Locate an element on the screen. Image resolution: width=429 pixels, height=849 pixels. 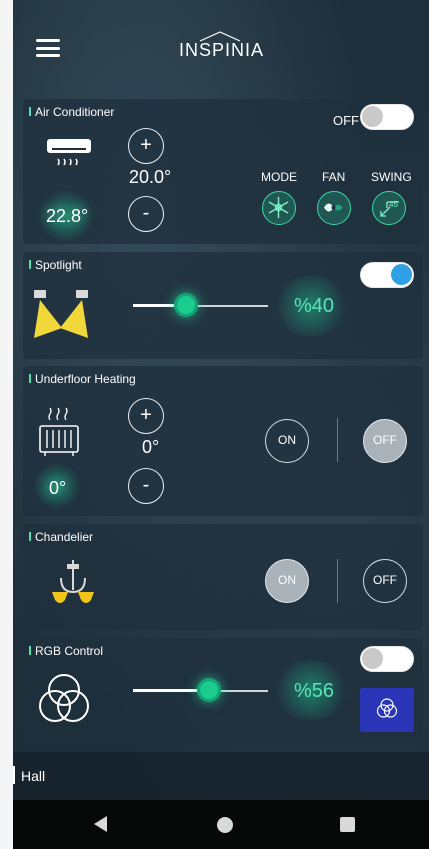
spotlight-title: Spotlight is located at coordinates (55, 265).